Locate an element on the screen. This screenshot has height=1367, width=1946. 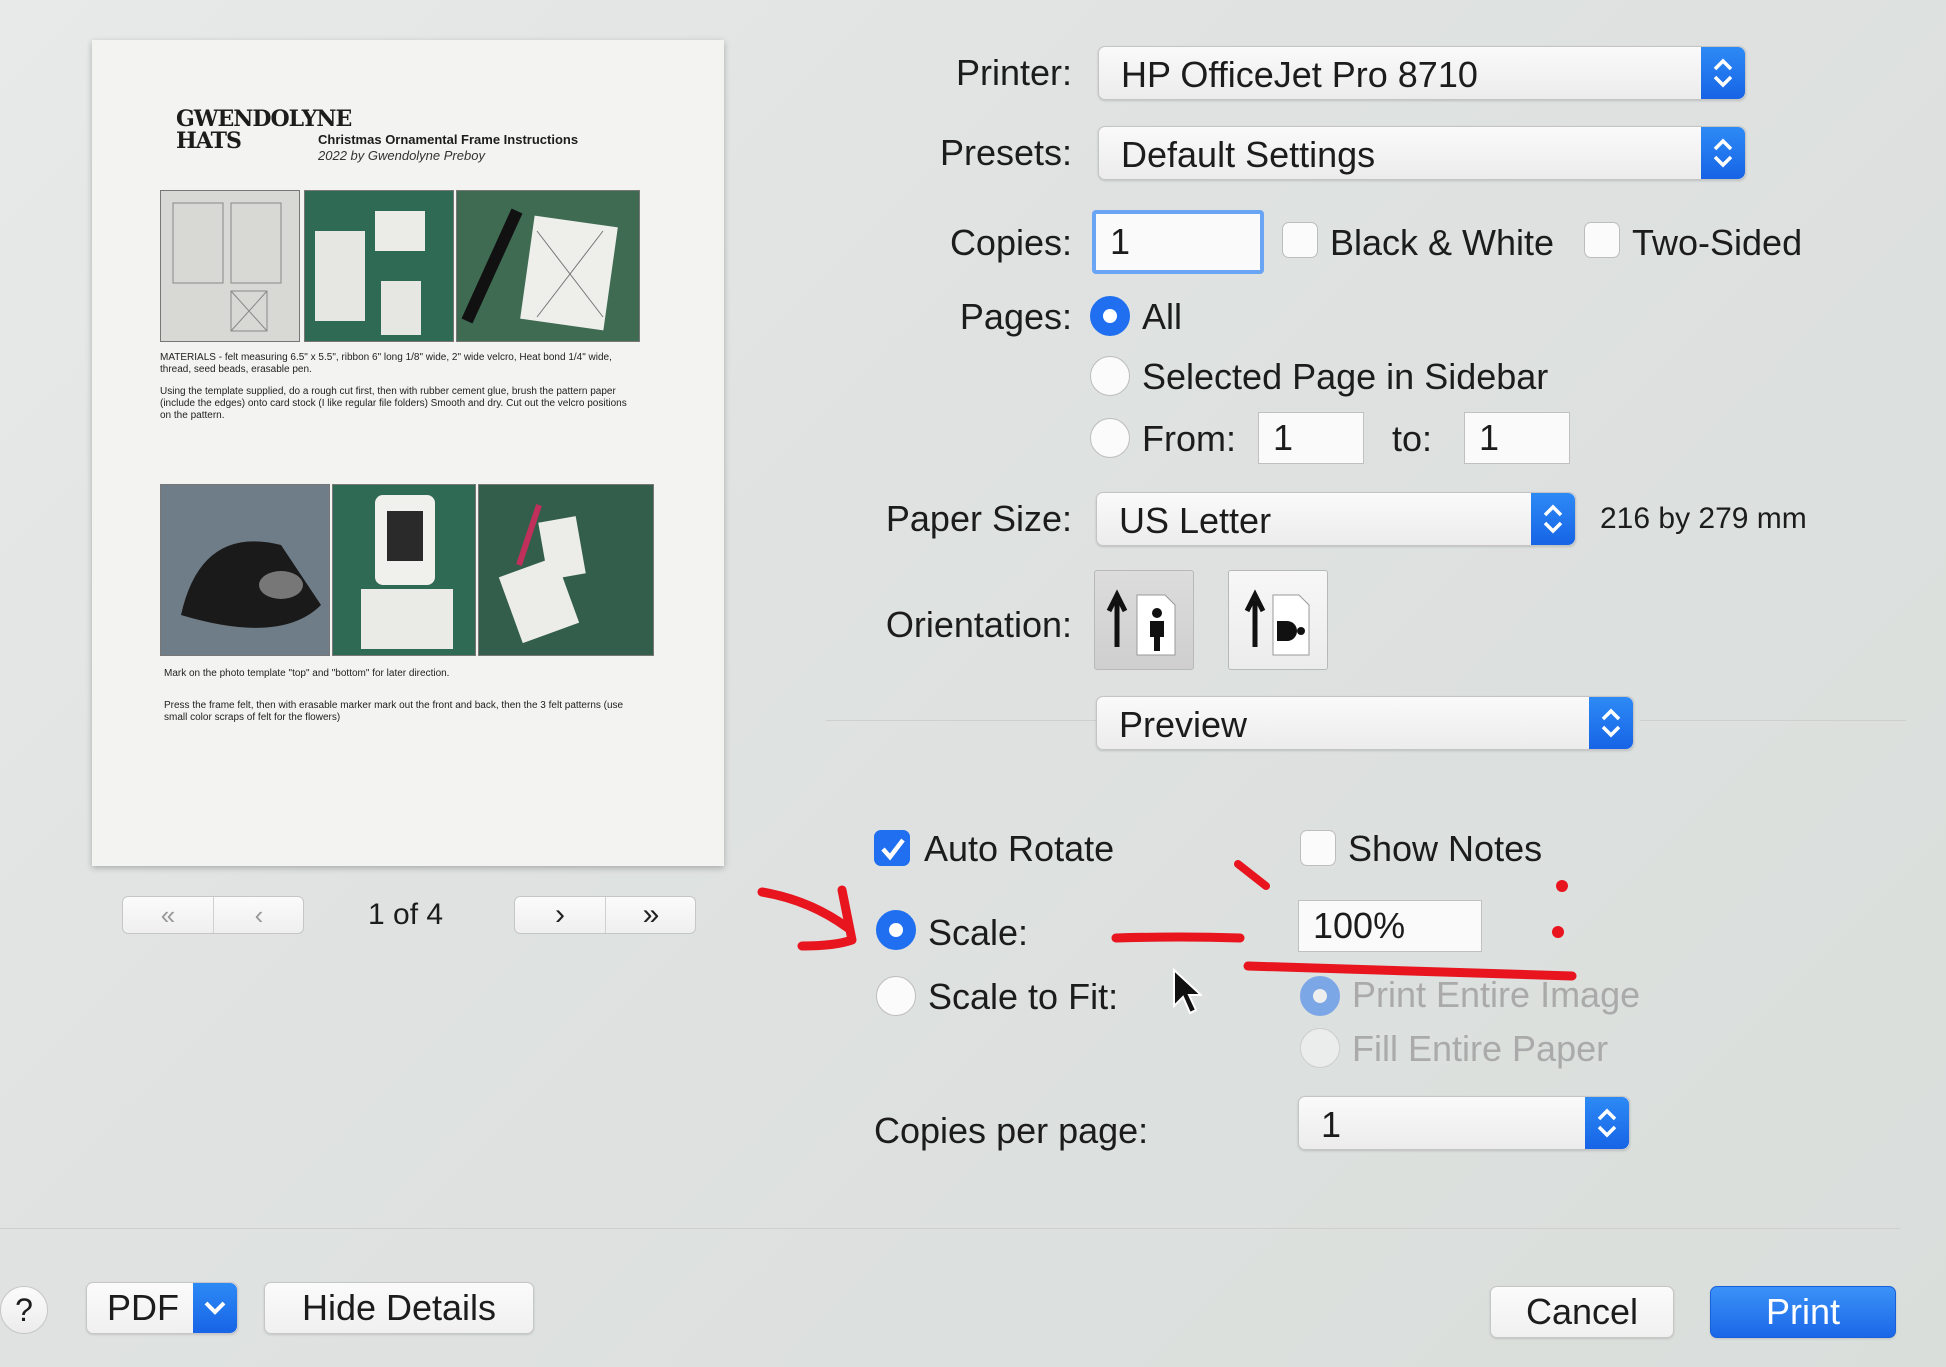
two-sided-label: Two-Sided is located at coordinates (1717, 242).